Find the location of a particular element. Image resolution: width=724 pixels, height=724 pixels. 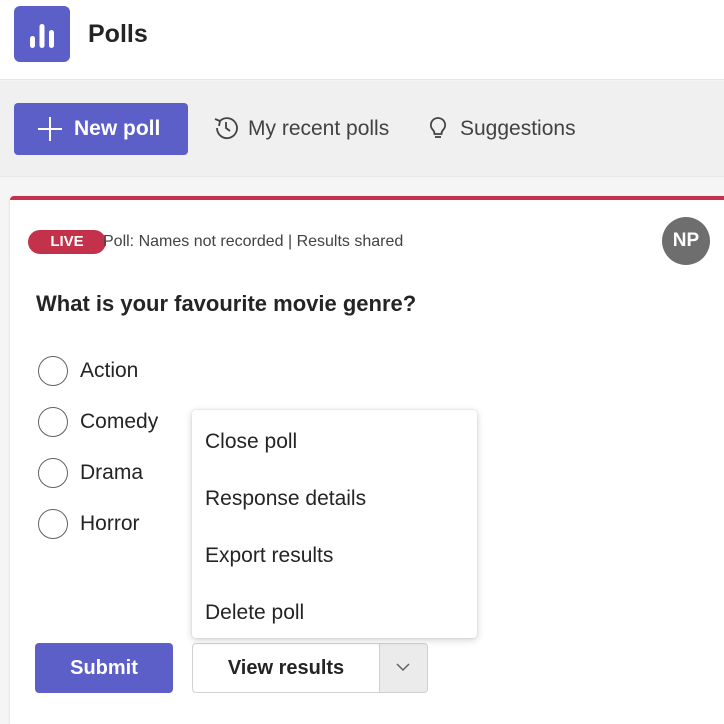

submit-button: Submit is located at coordinates (104, 668).